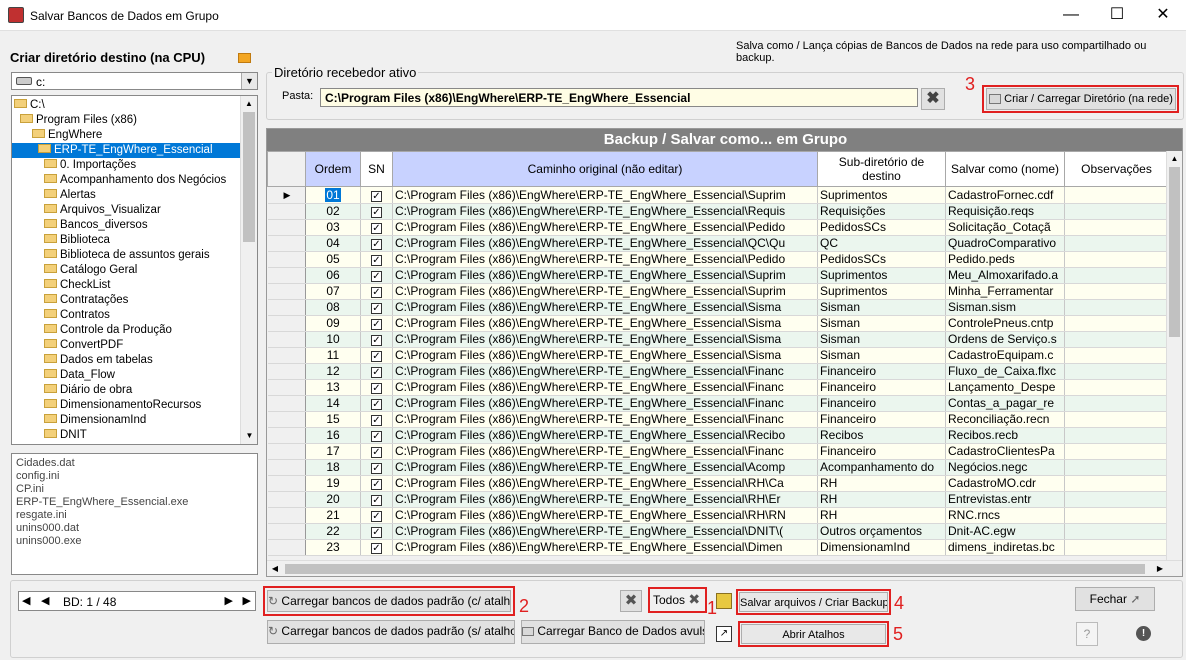 The image size is (1186, 660). I want to click on tree-item: C:\, so click(127, 105).